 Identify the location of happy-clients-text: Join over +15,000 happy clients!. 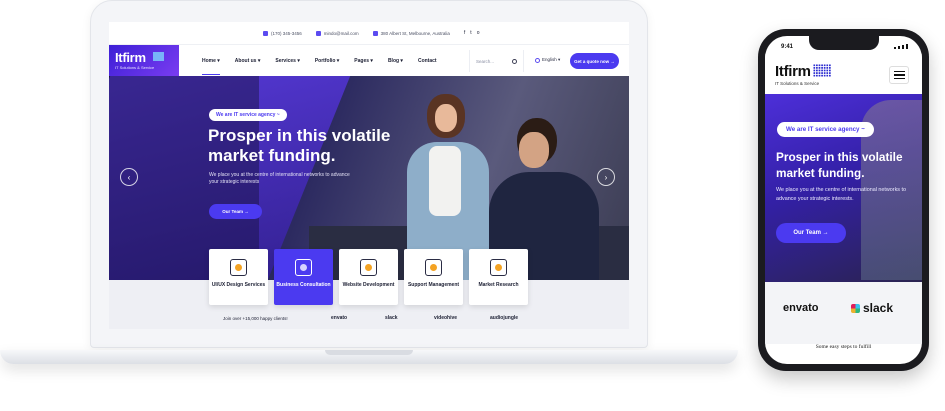
(255, 318).